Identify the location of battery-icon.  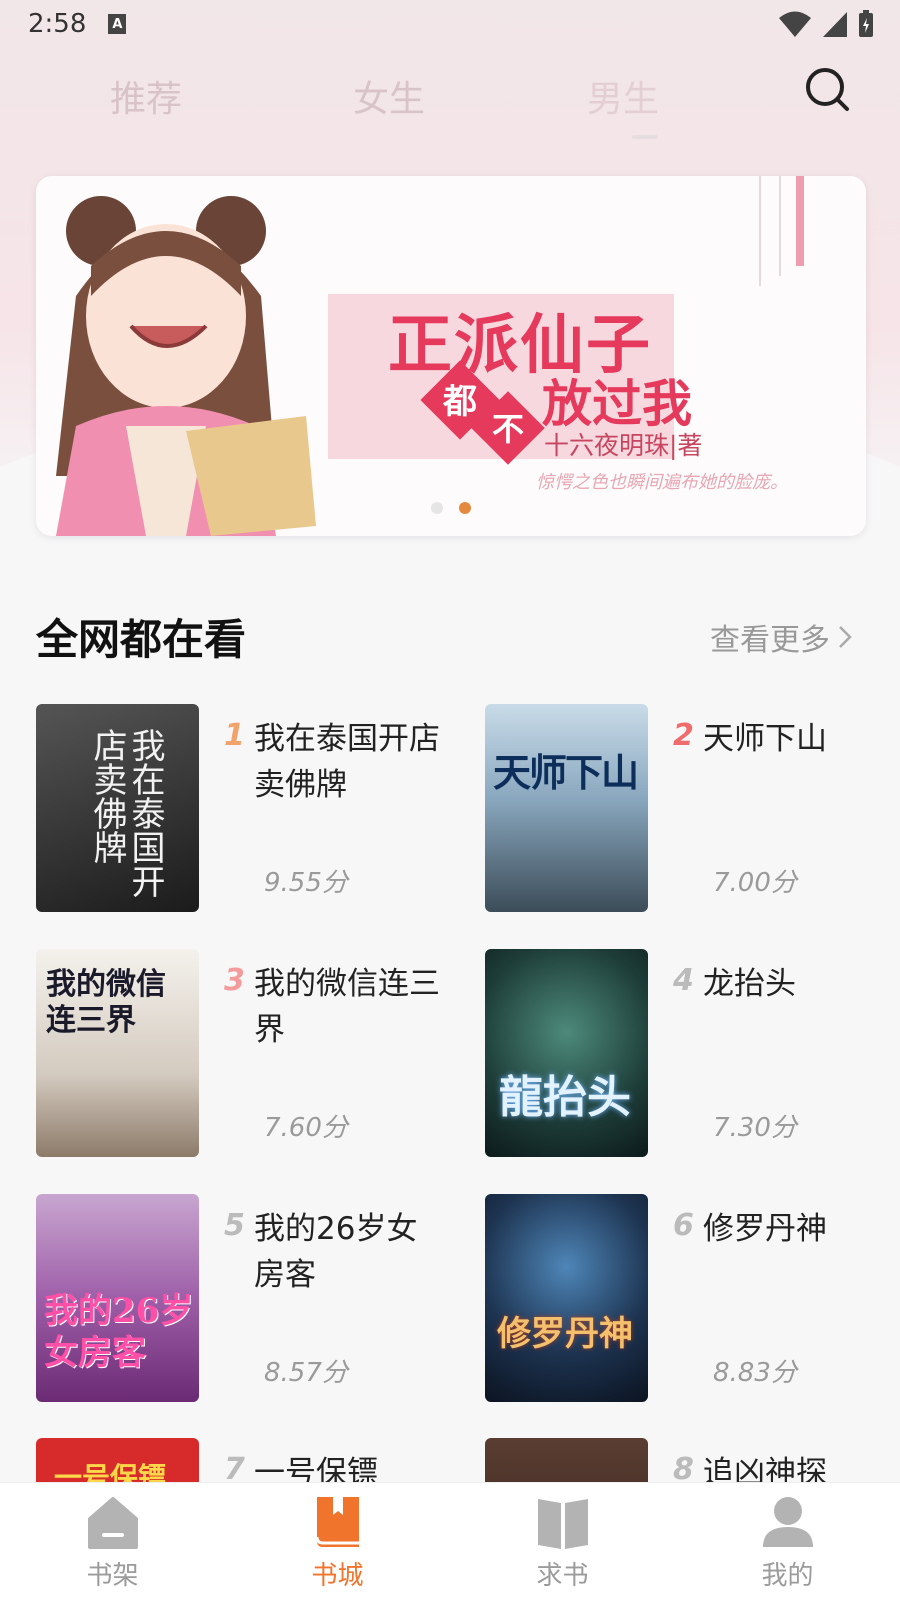
(866, 23).